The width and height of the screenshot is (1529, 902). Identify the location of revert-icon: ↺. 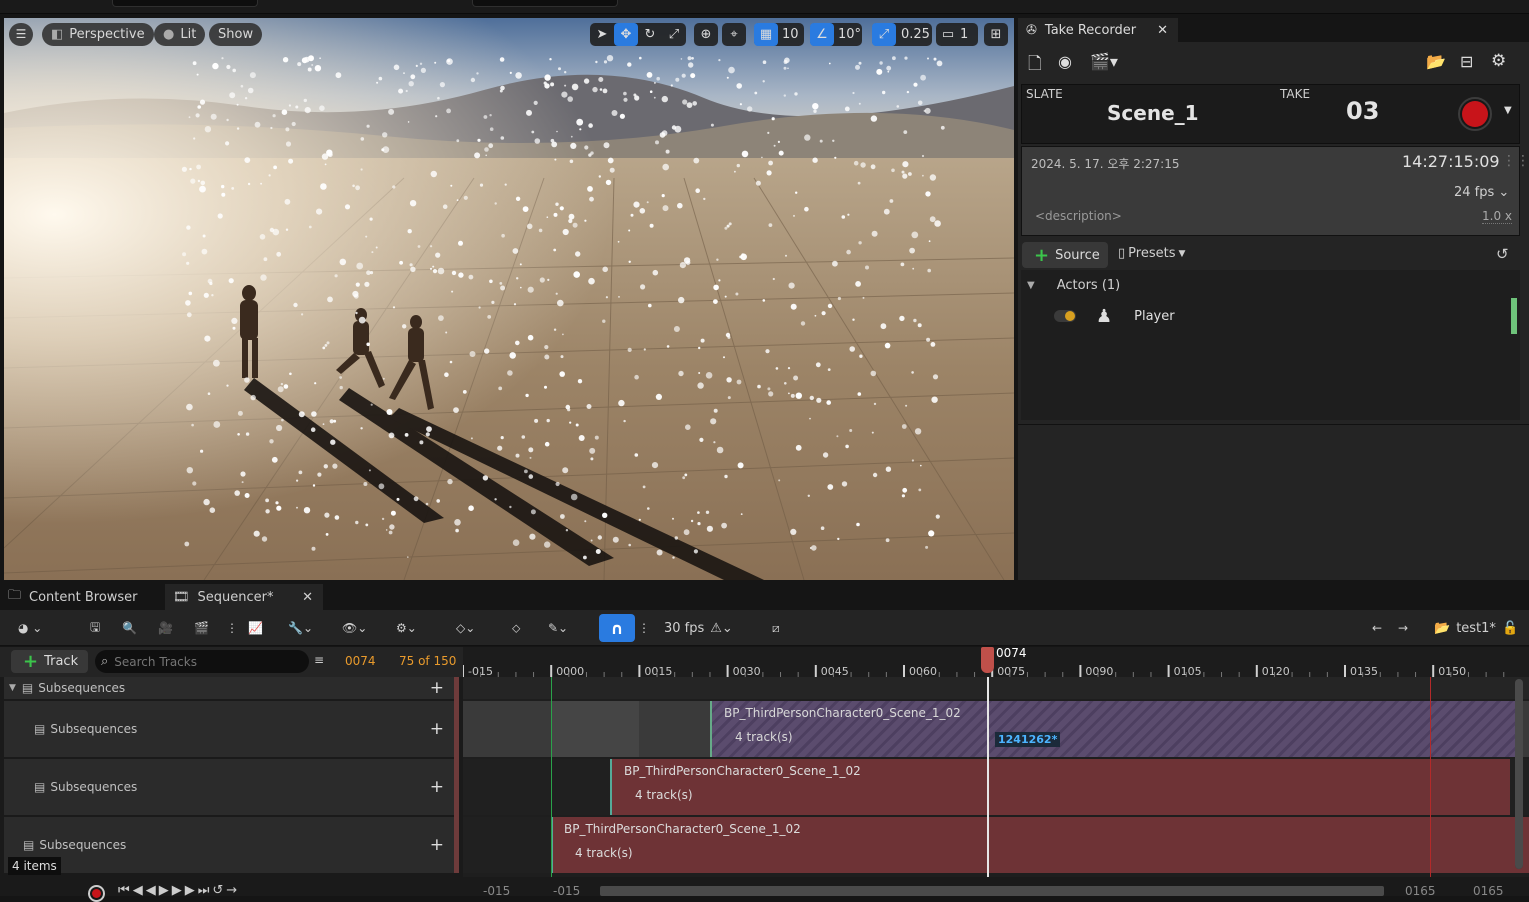
(1502, 254).